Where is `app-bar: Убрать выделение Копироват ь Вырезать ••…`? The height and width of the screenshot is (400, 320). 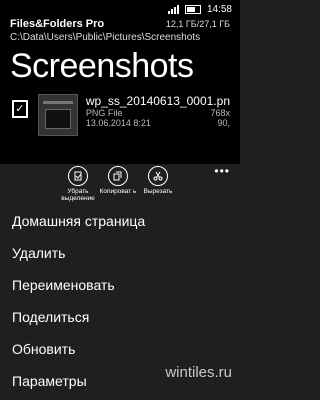
app-bar: Убрать выделение Копироват ь Вырезать ••… is located at coordinates (120, 183).